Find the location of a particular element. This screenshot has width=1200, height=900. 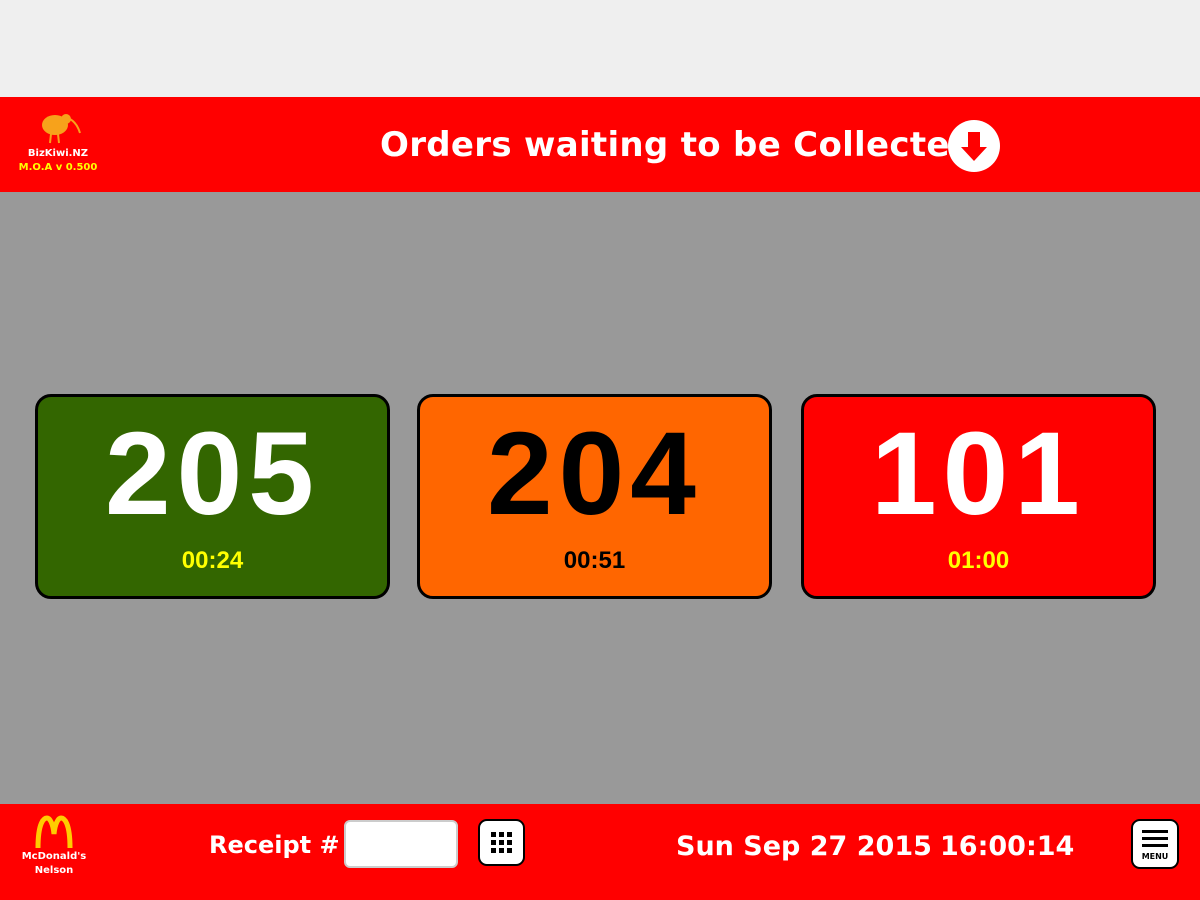

store-name: McDonald's is located at coordinates (54, 856).